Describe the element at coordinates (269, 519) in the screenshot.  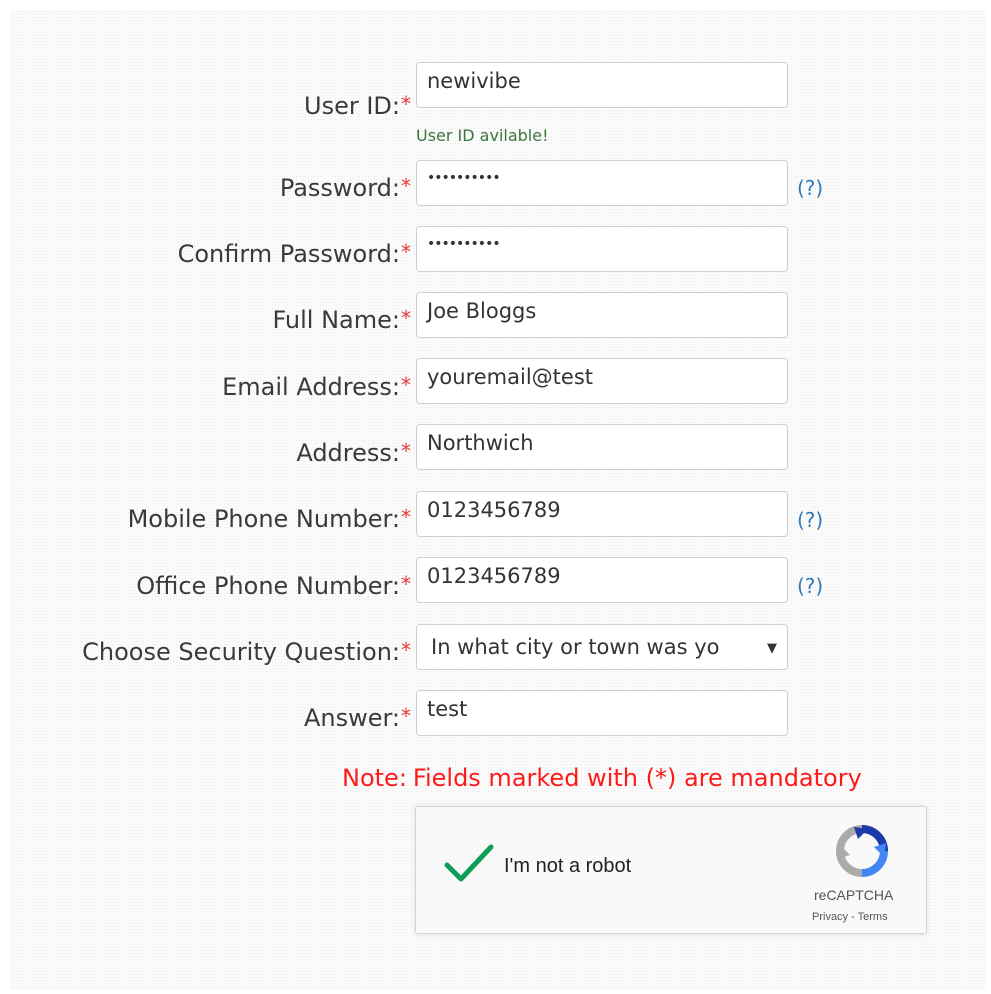
I see `mobile-phone-label: Mobile Phone Number:*` at that location.